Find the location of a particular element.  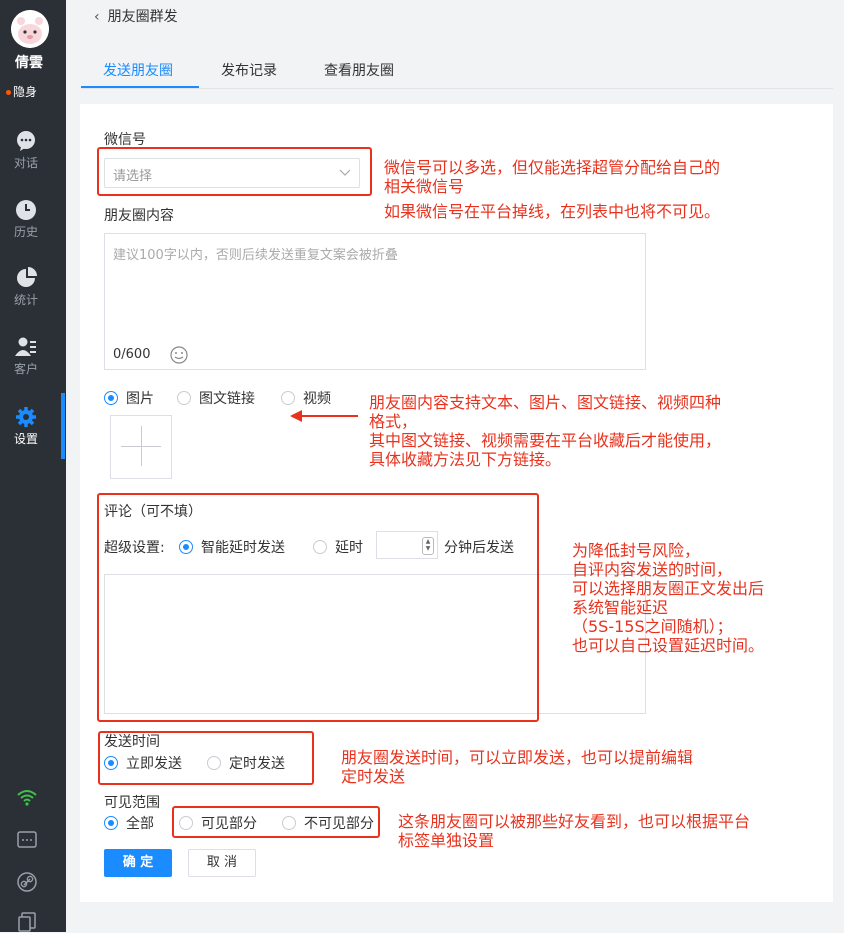

radio-visible-all: 全部 is located at coordinates (129, 823).